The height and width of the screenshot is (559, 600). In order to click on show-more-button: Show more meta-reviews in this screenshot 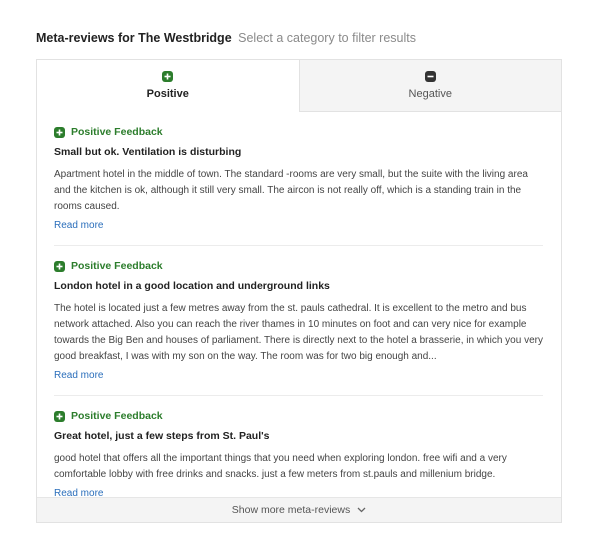, I will do `click(299, 509)`.